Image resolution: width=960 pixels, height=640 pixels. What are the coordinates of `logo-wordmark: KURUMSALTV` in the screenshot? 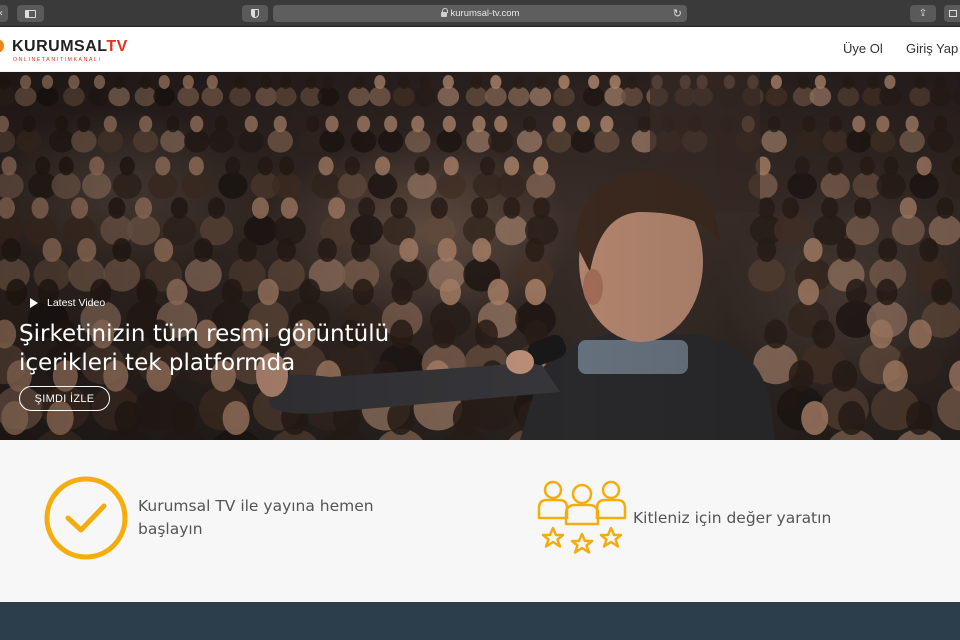 It's located at (70, 47).